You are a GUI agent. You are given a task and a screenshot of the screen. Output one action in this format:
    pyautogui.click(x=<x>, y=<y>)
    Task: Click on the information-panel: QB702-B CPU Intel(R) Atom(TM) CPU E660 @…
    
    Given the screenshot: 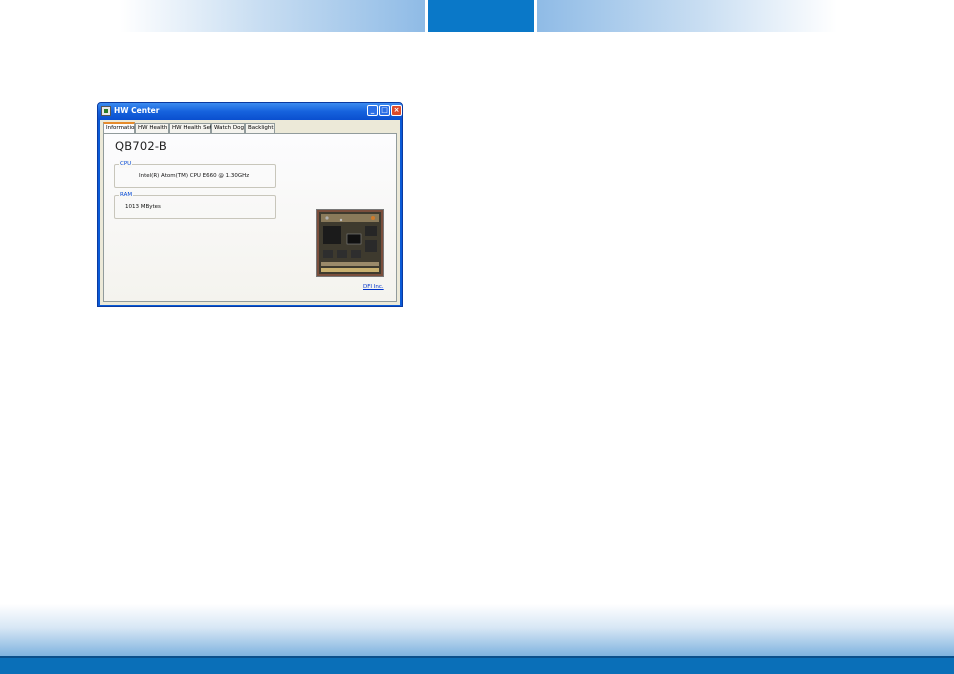 What is the action you would take?
    pyautogui.click(x=250, y=217)
    